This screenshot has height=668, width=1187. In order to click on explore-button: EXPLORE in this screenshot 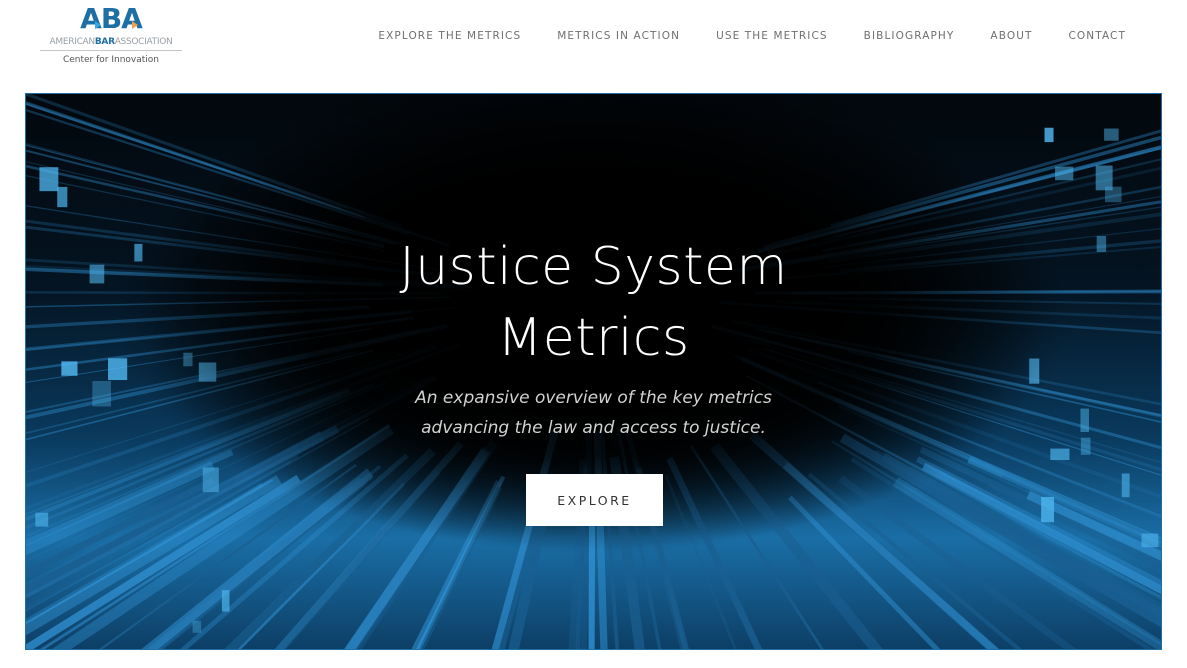, I will do `click(594, 500)`.